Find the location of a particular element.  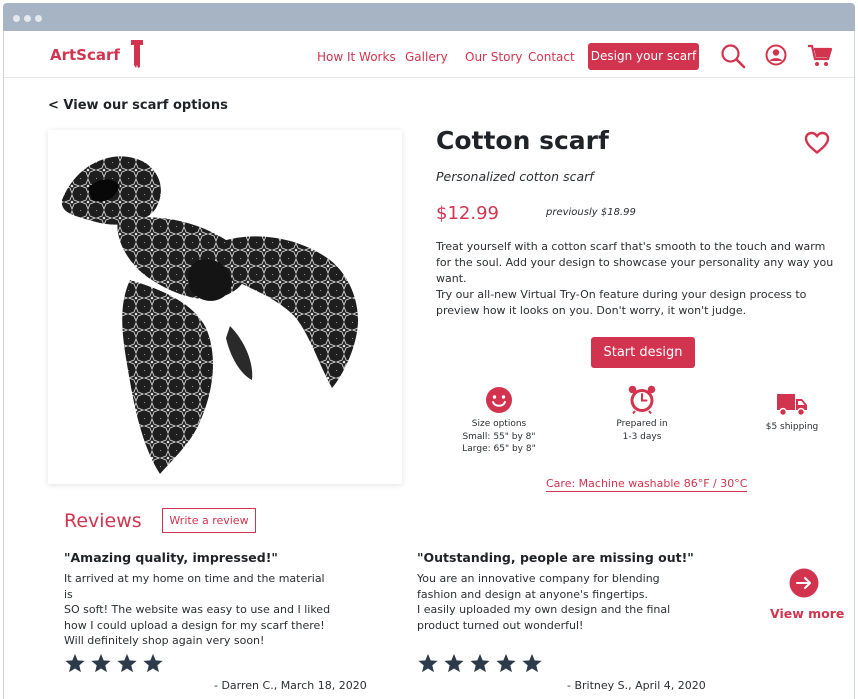

feature-line: Size options is located at coordinates (499, 424).